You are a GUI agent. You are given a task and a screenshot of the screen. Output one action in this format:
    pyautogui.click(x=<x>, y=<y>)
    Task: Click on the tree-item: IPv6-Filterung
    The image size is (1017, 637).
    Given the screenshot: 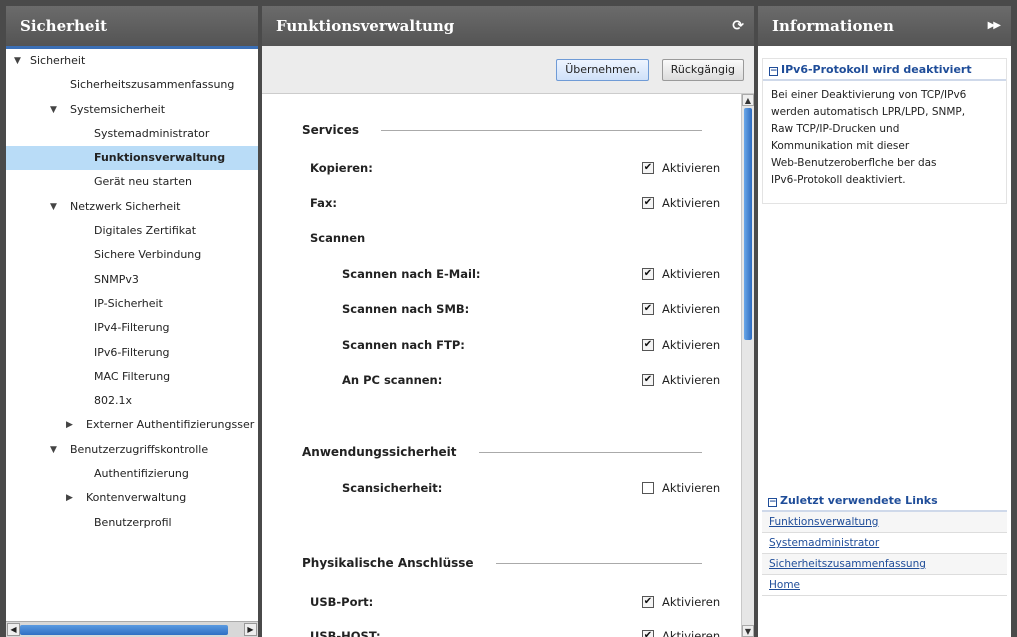 What is the action you would take?
    pyautogui.click(x=132, y=353)
    